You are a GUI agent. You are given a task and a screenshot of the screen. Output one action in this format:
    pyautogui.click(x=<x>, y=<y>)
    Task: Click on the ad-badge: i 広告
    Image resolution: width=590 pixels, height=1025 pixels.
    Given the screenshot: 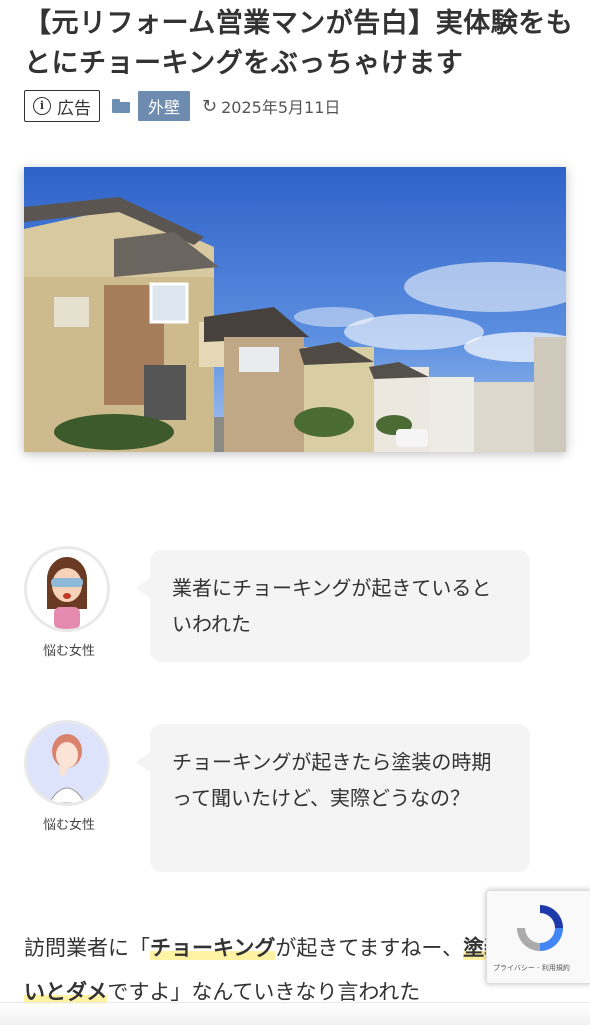 What is the action you would take?
    pyautogui.click(x=62, y=106)
    